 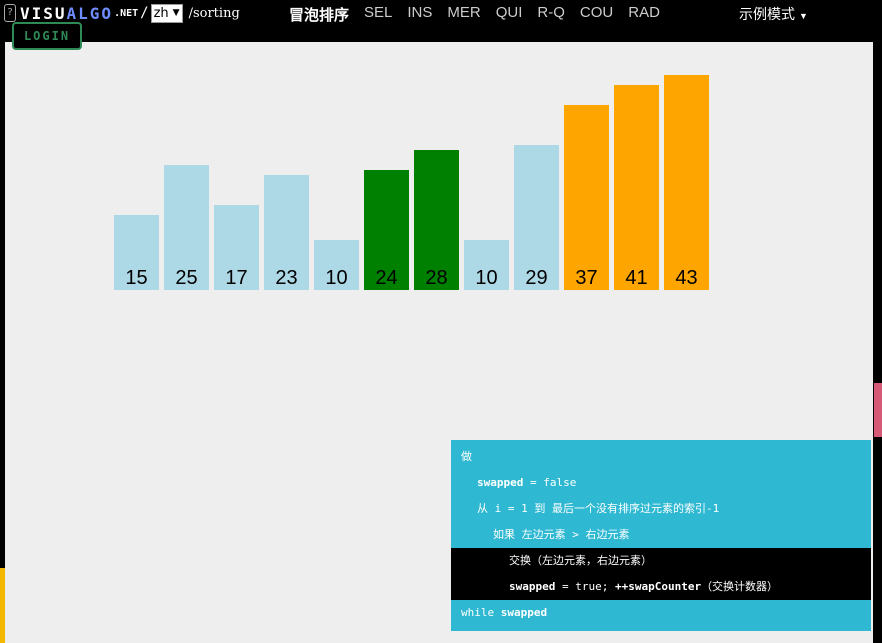 I want to click on code-line-2: 从 i = 1 到 最后一个没有排序过元素的索引-1, so click(x=598, y=508).